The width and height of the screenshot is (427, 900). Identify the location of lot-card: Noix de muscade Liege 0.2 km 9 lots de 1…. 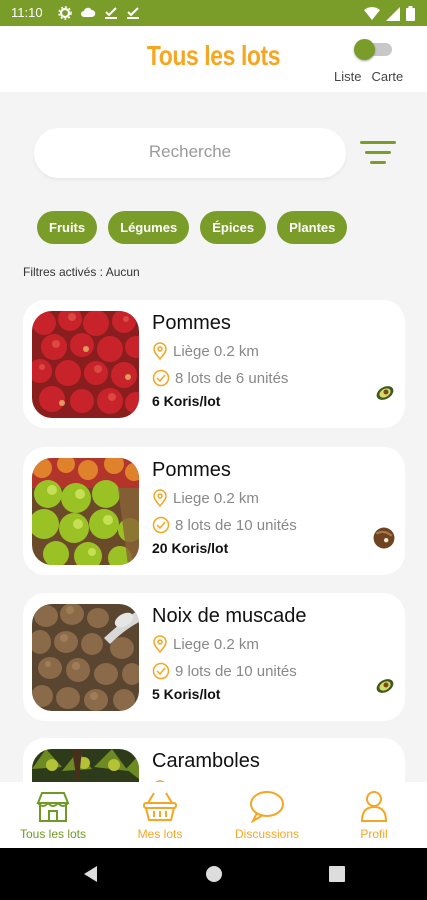
(214, 657).